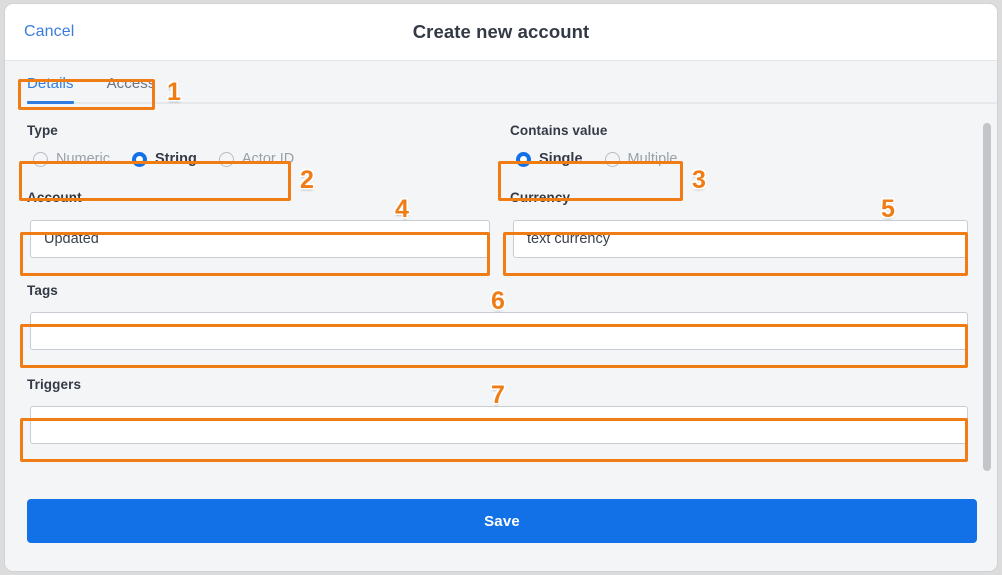 This screenshot has width=1002, height=575. What do you see at coordinates (512, 103) in the screenshot?
I see `tab-underline-track` at bounding box center [512, 103].